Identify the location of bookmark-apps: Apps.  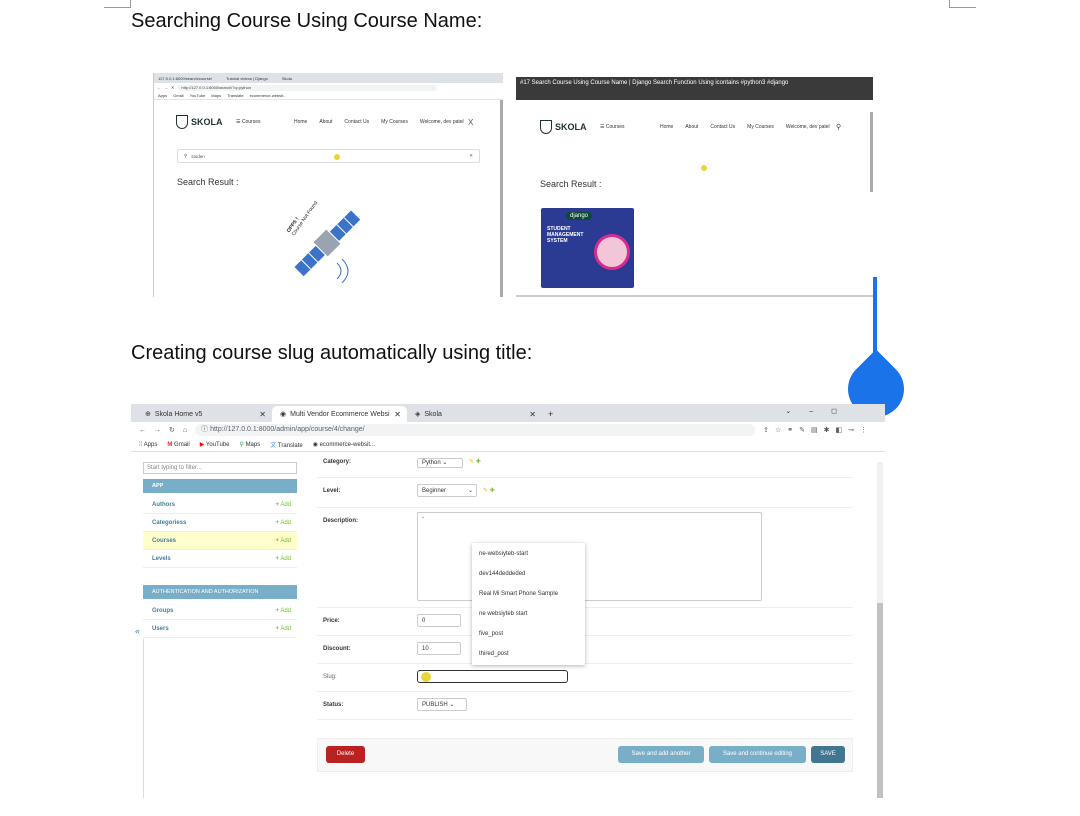
(162, 95).